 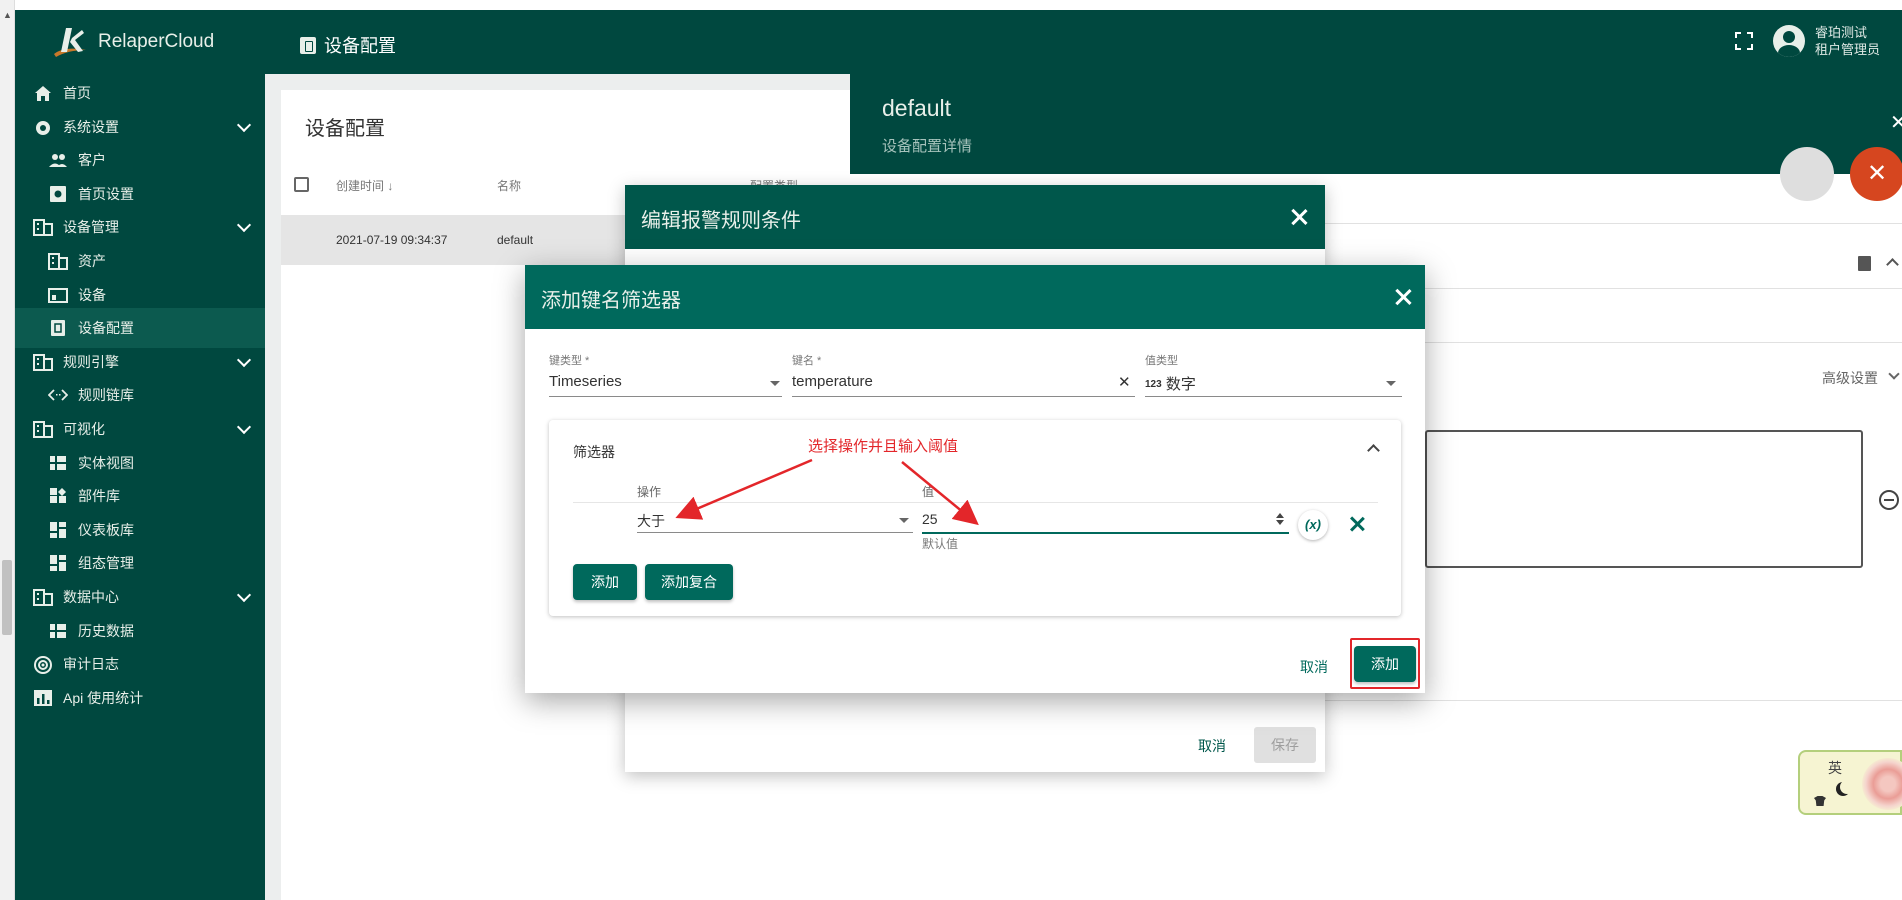 What do you see at coordinates (744, 489) in the screenshot?
I see `annotation-arrow-left` at bounding box center [744, 489].